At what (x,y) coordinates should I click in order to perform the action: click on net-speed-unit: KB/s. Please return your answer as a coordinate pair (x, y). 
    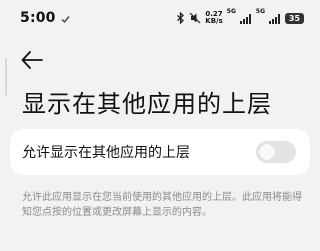
    Looking at the image, I should click on (214, 21).